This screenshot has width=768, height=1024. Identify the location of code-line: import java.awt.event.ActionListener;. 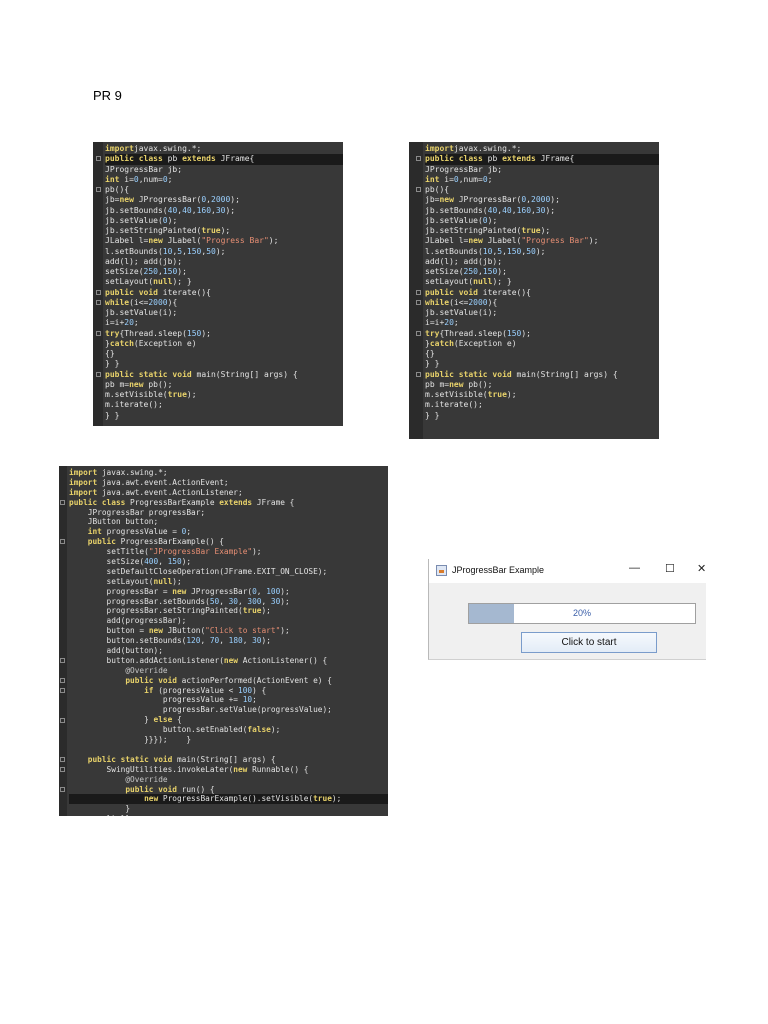
(156, 492).